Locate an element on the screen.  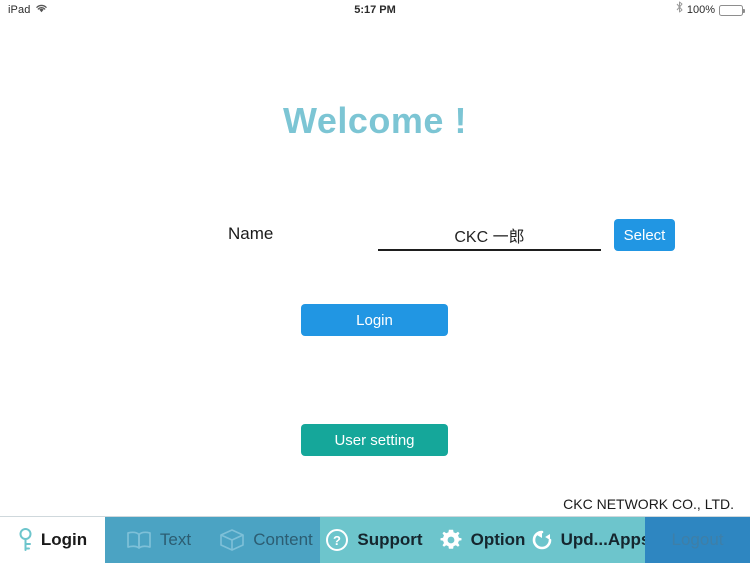
refresh-icon is located at coordinates (542, 540).